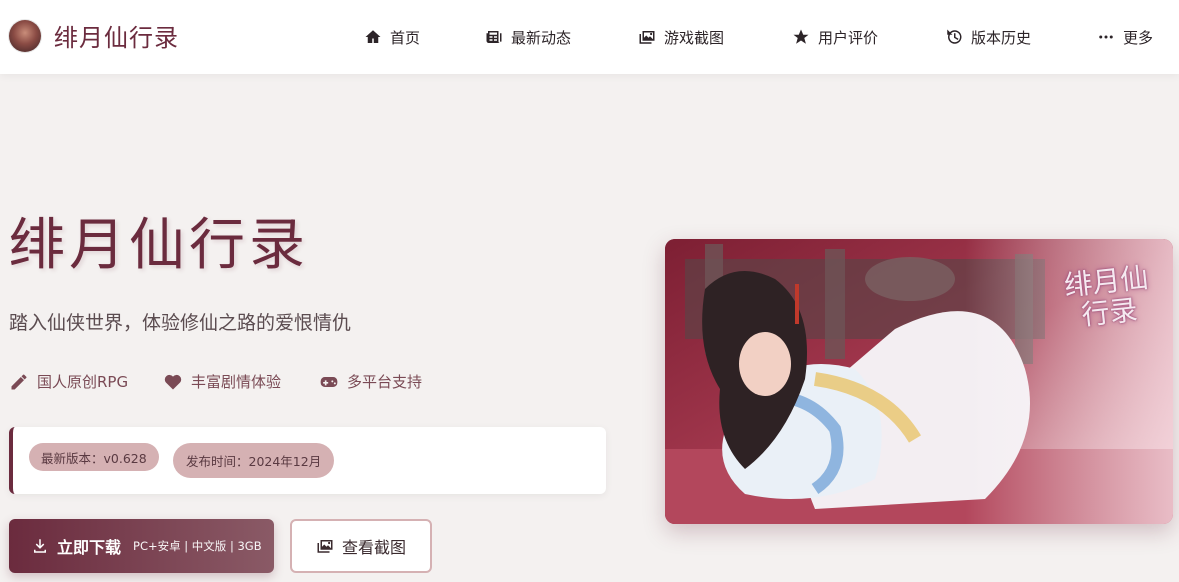 This screenshot has height=582, width=1179. Describe the element at coordinates (801, 36) in the screenshot. I see `star-icon` at that location.